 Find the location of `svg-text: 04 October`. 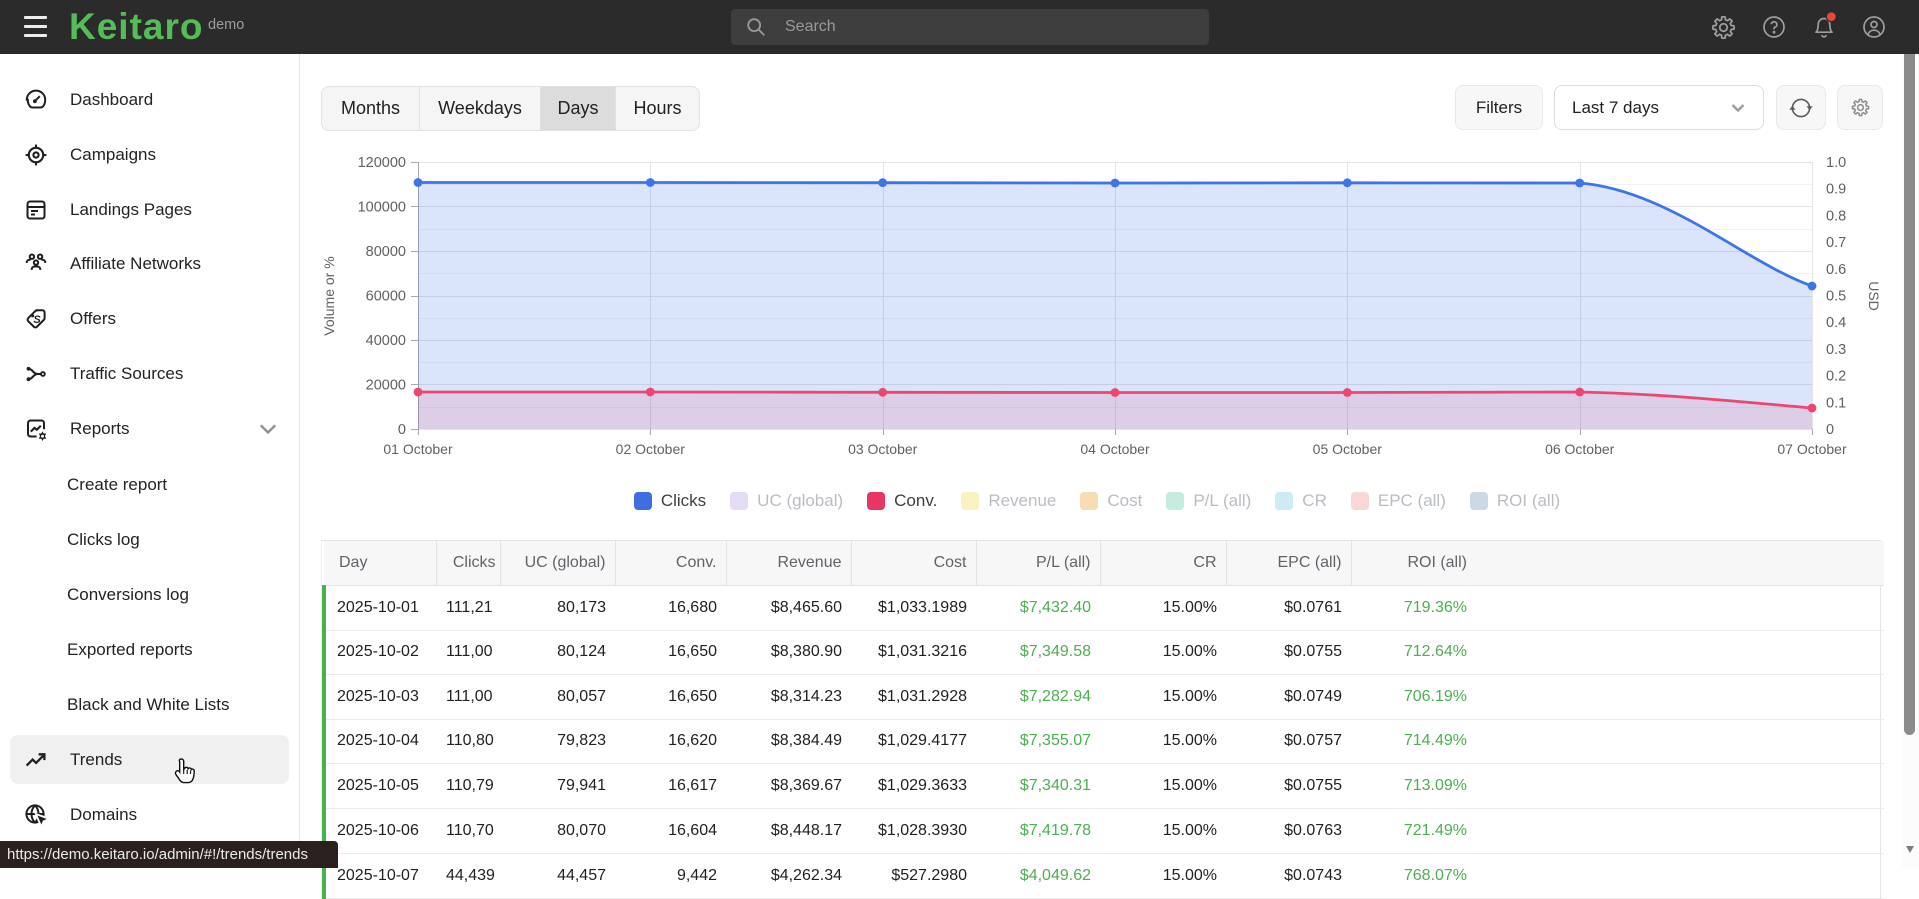

svg-text: 04 October is located at coordinates (1115, 449).